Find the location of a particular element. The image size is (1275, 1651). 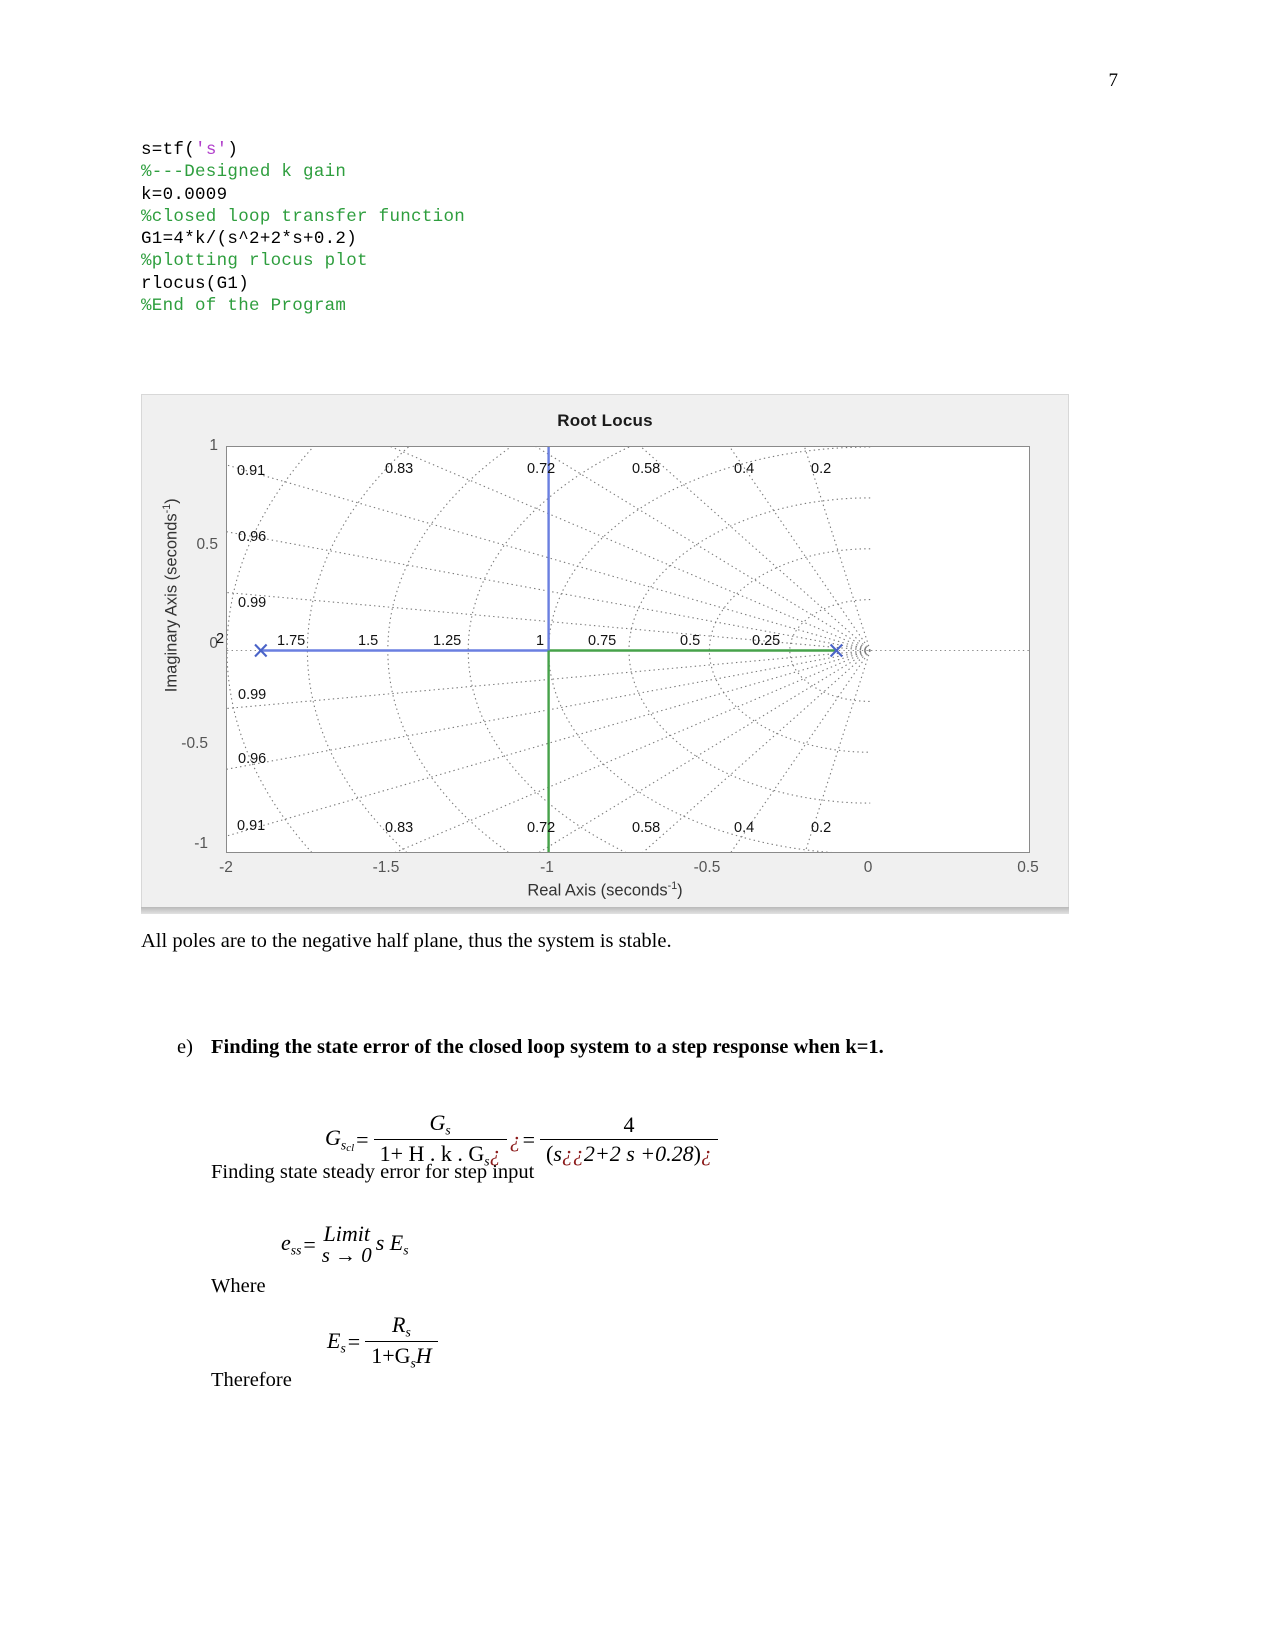

eq3-denominator: 1+GsH is located at coordinates (401, 1356).